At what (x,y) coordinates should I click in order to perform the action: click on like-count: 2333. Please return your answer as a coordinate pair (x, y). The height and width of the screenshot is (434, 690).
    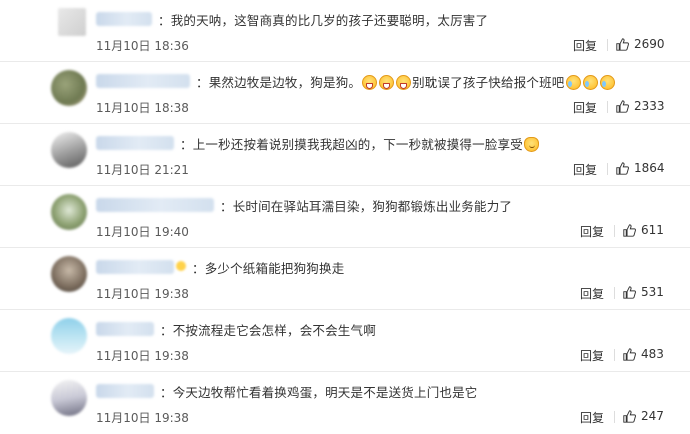
    Looking at the image, I should click on (649, 106).